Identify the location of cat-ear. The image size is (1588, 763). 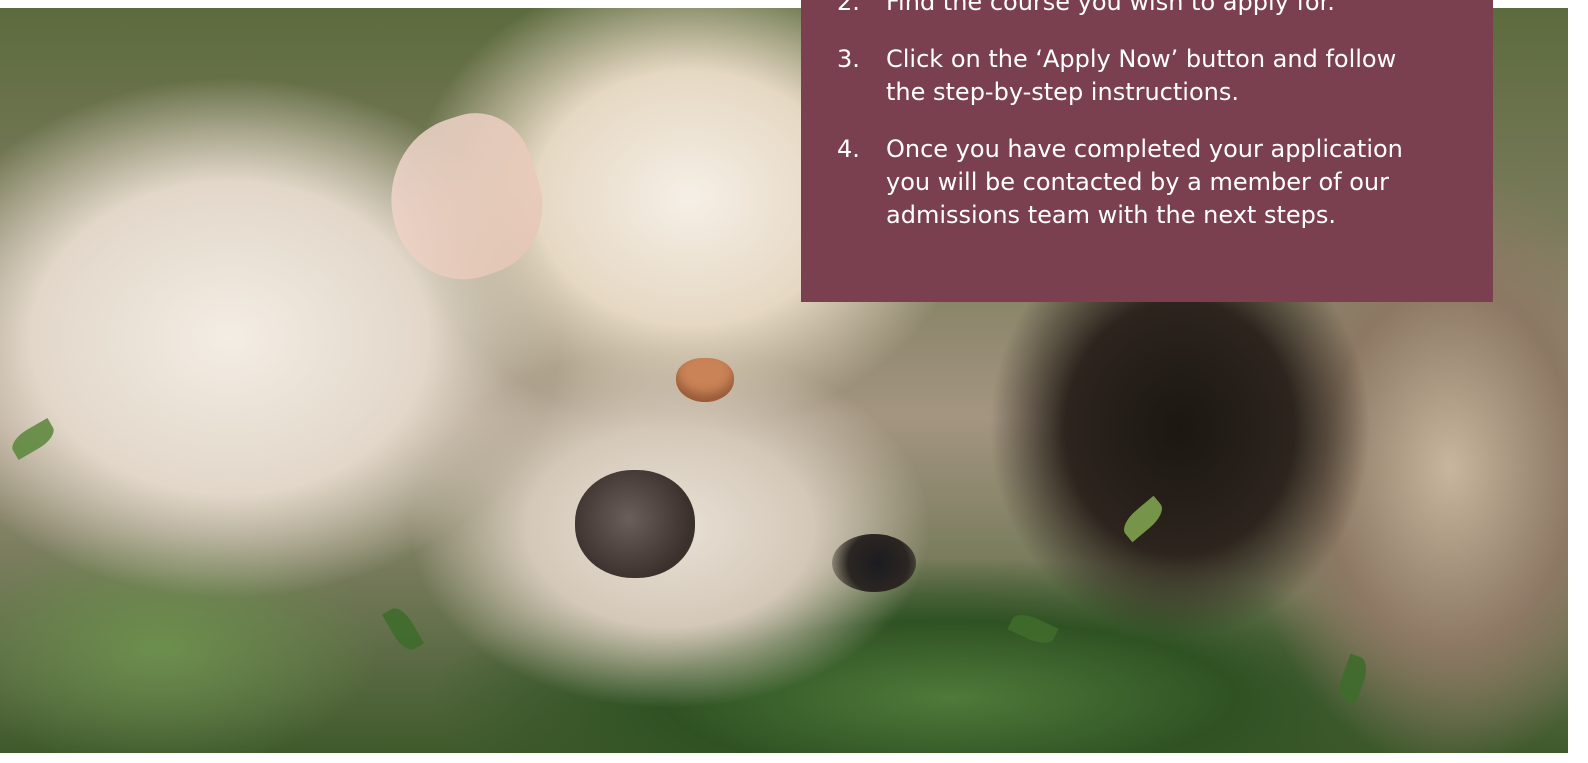
(465, 198).